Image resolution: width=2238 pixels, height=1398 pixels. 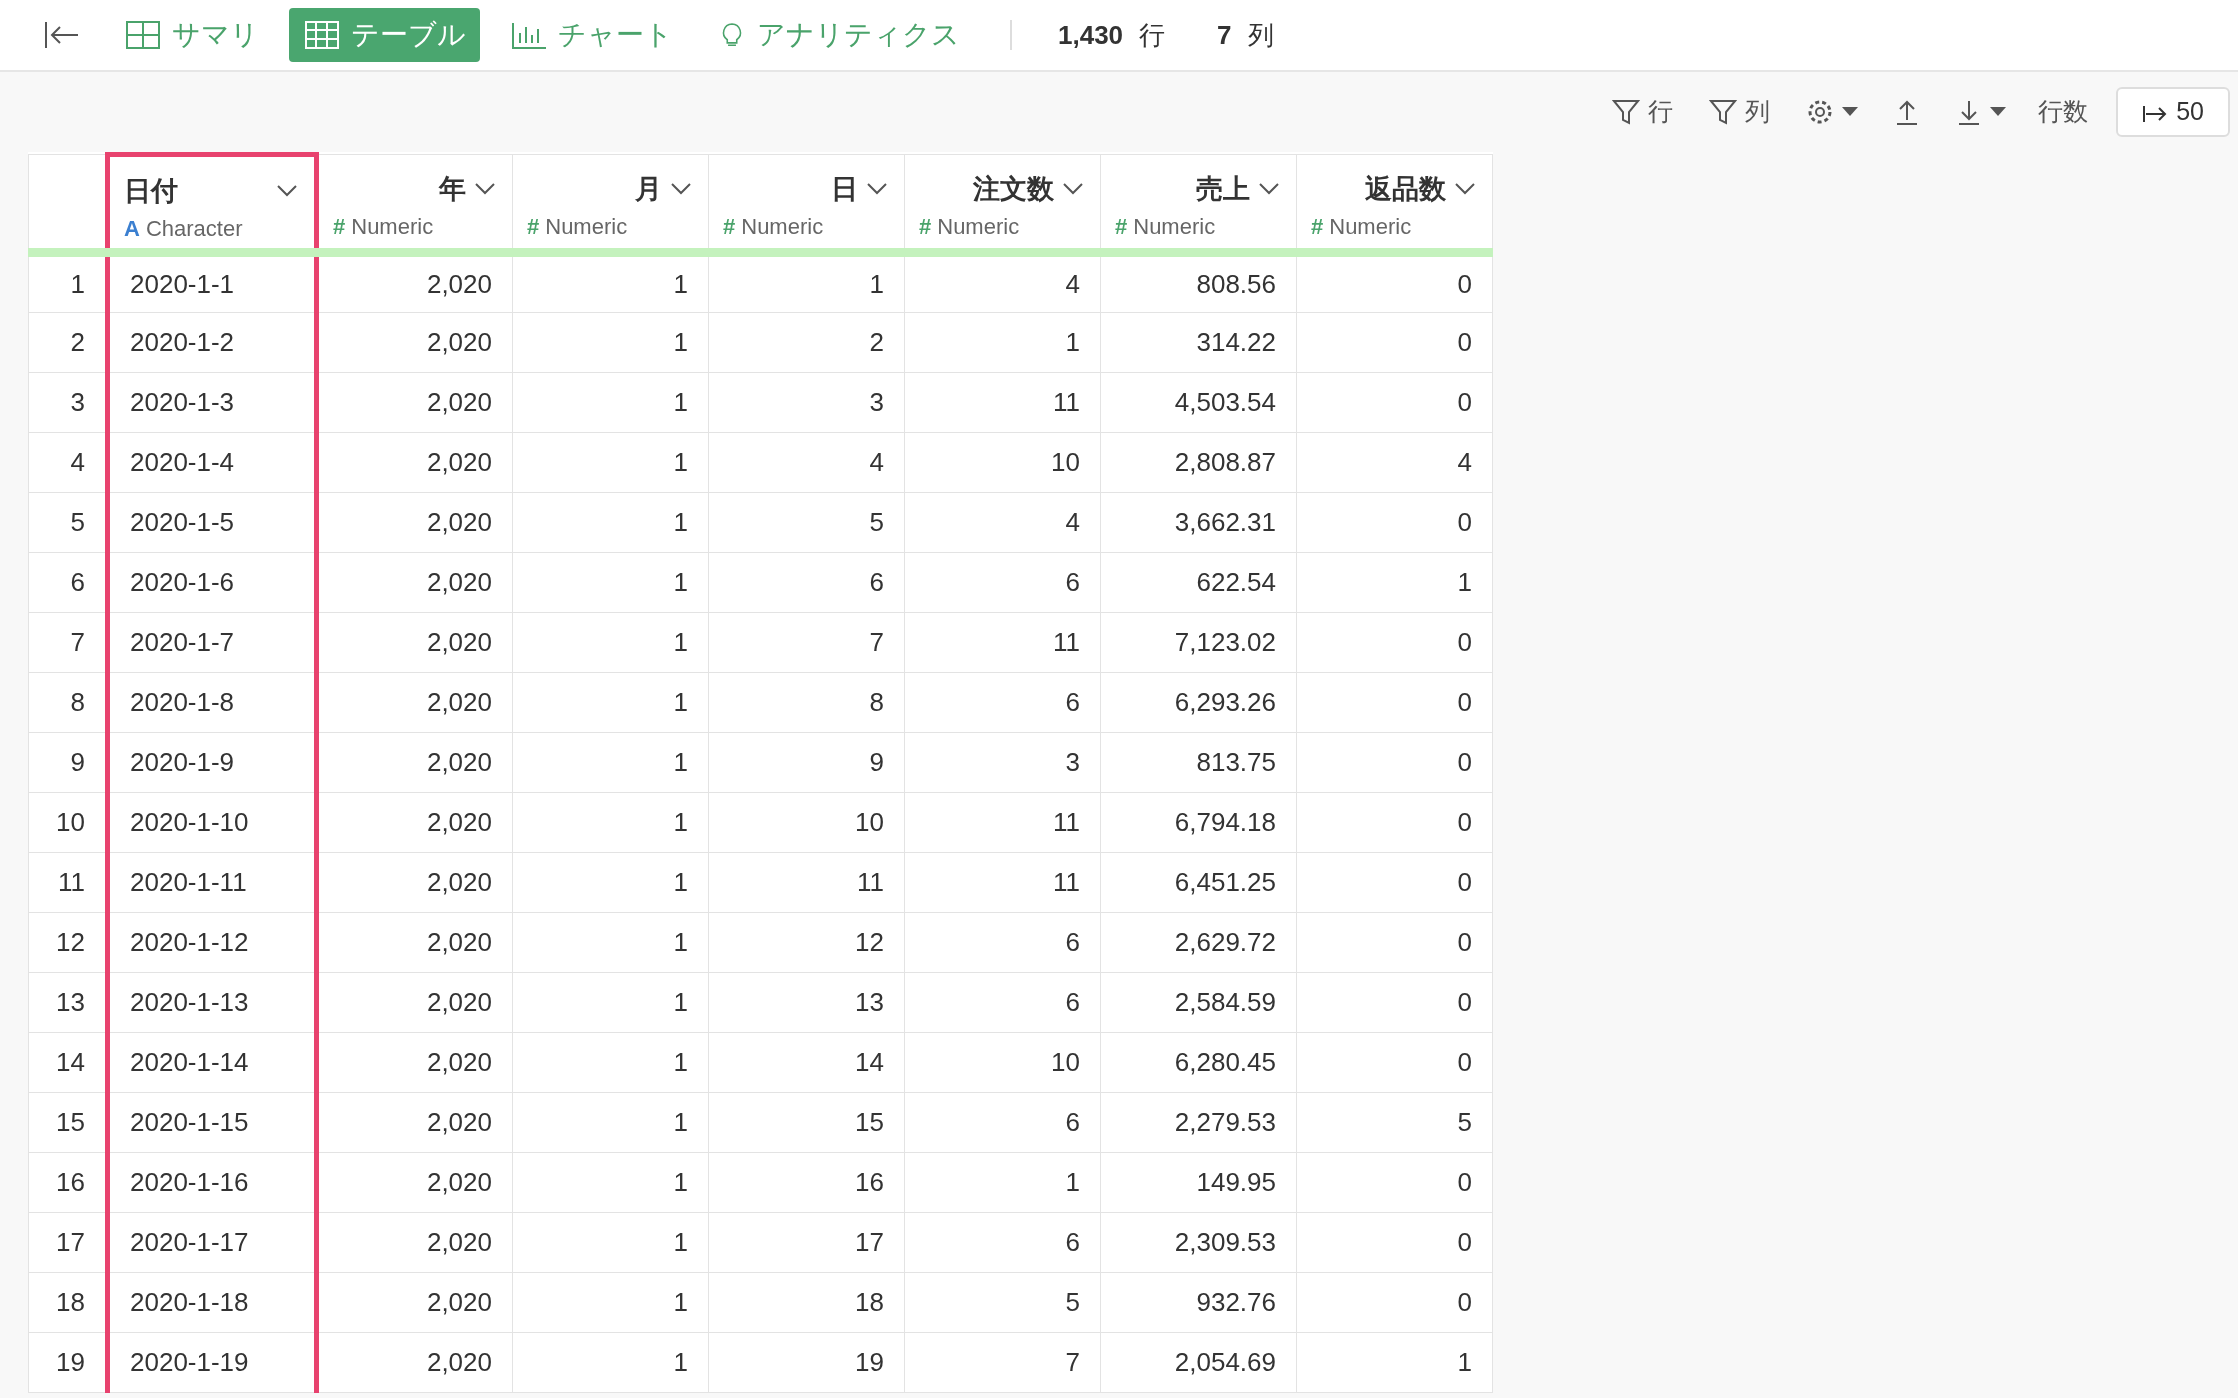 What do you see at coordinates (1198, 1062) in the screenshot?
I see `table-cell: 6,280.45` at bounding box center [1198, 1062].